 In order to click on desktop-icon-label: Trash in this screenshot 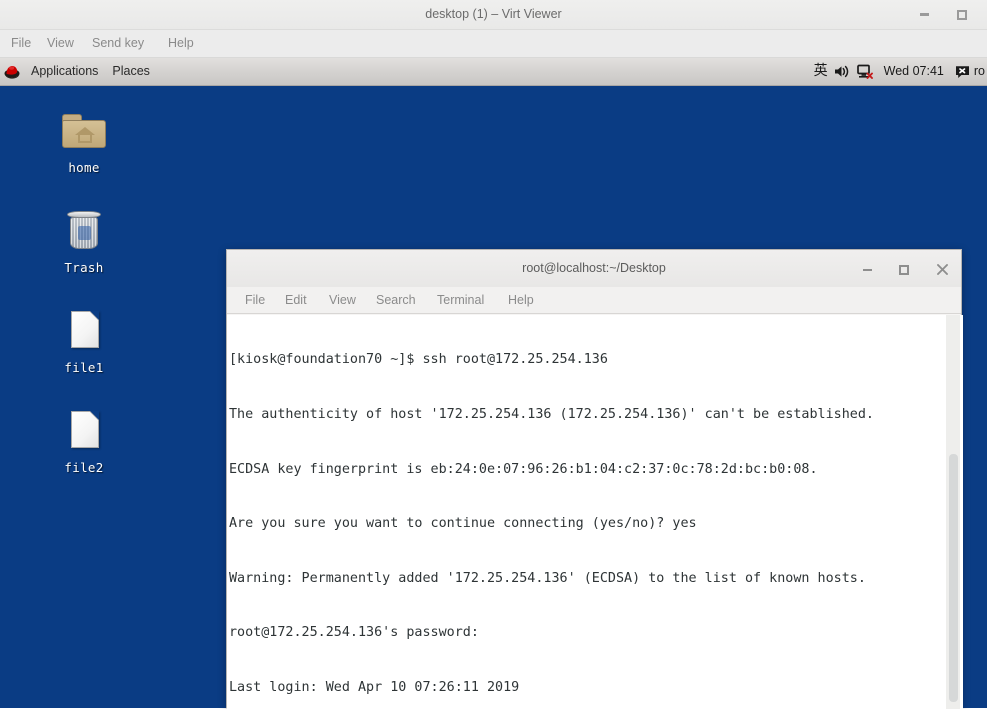, I will do `click(84, 267)`.